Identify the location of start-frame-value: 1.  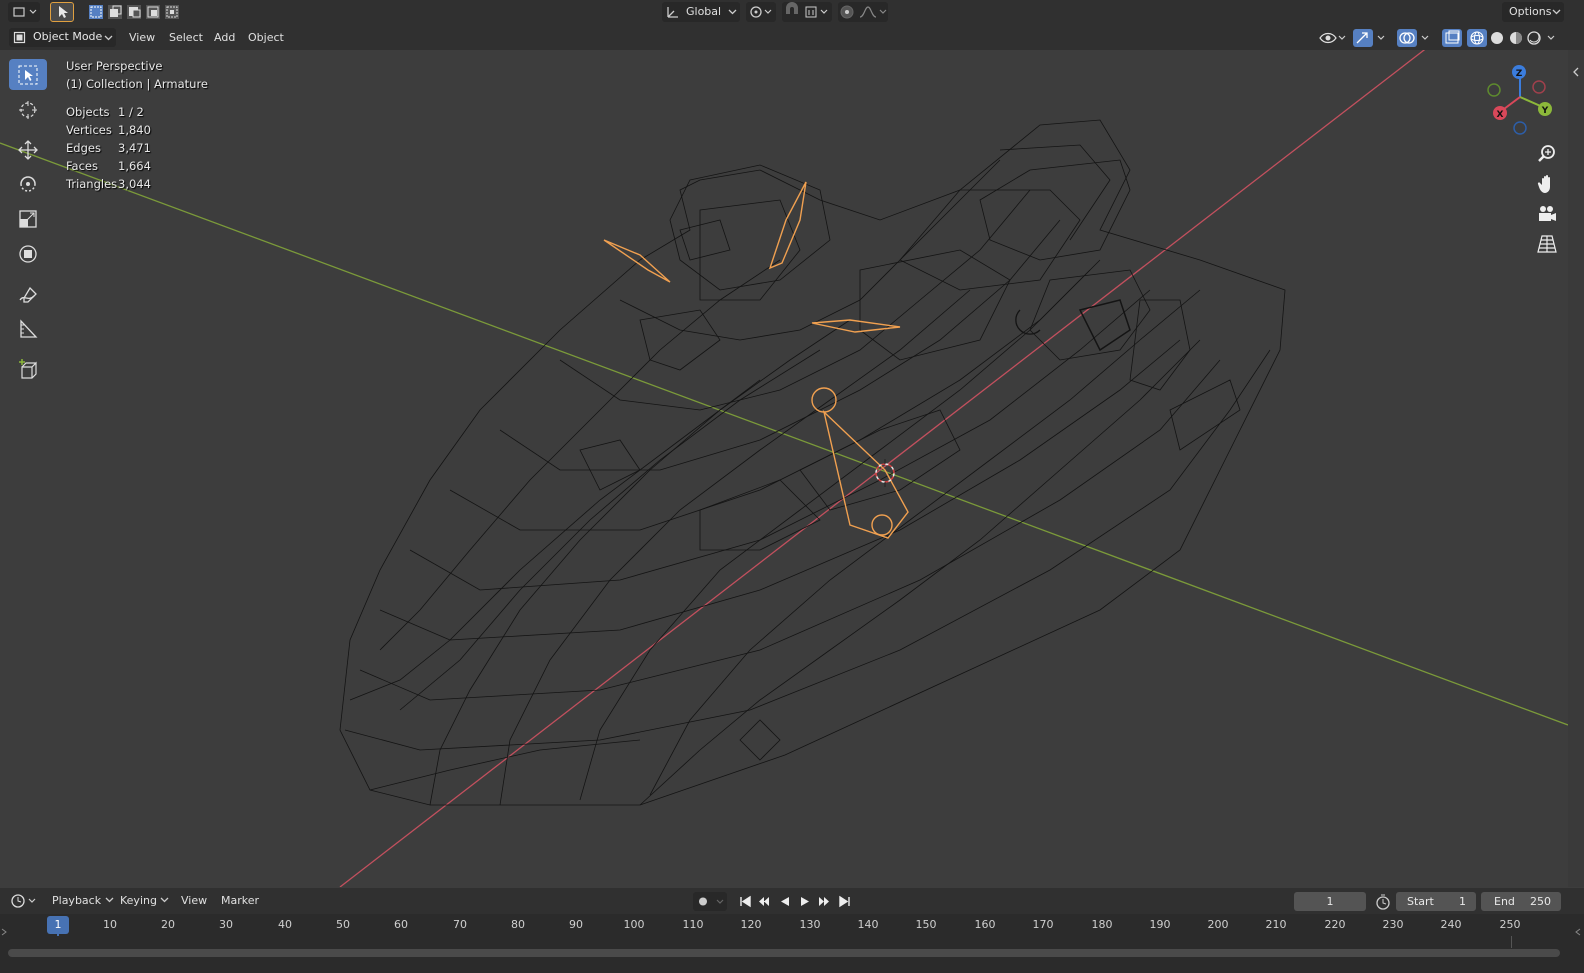
(1462, 901).